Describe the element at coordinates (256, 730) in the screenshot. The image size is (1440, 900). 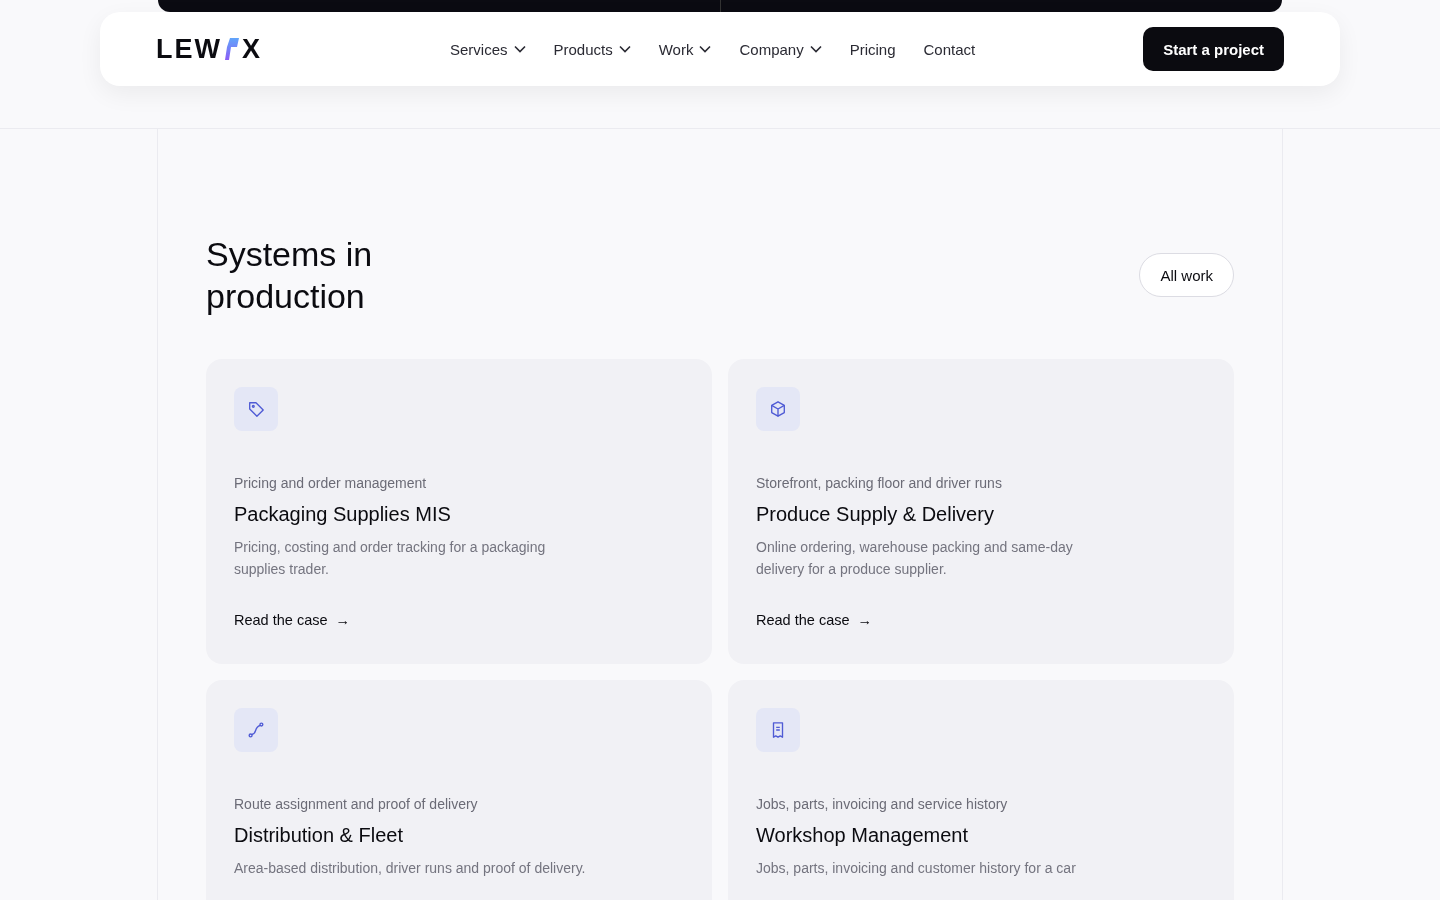
I see `route-icon` at that location.